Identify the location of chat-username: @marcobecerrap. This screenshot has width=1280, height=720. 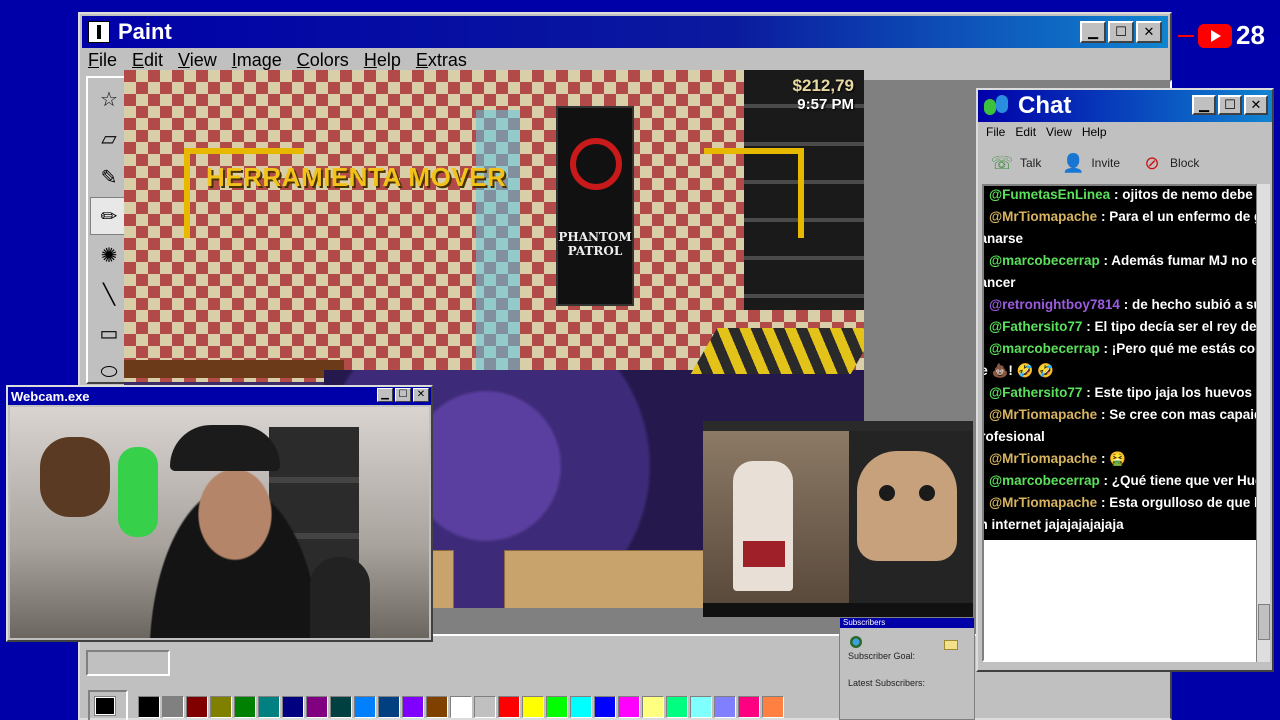
(1044, 348).